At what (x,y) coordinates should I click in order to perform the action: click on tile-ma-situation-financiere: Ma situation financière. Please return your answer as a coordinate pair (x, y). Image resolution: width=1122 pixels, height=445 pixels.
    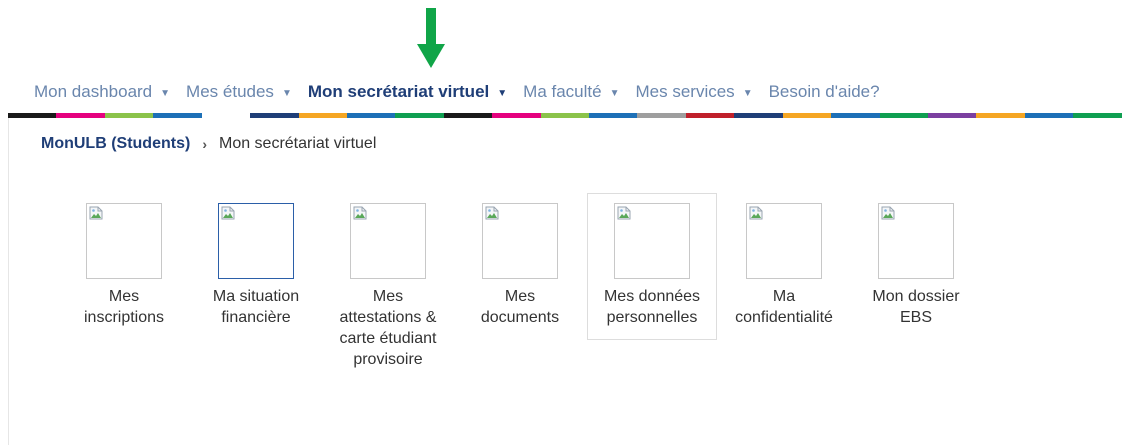
    Looking at the image, I should click on (256, 266).